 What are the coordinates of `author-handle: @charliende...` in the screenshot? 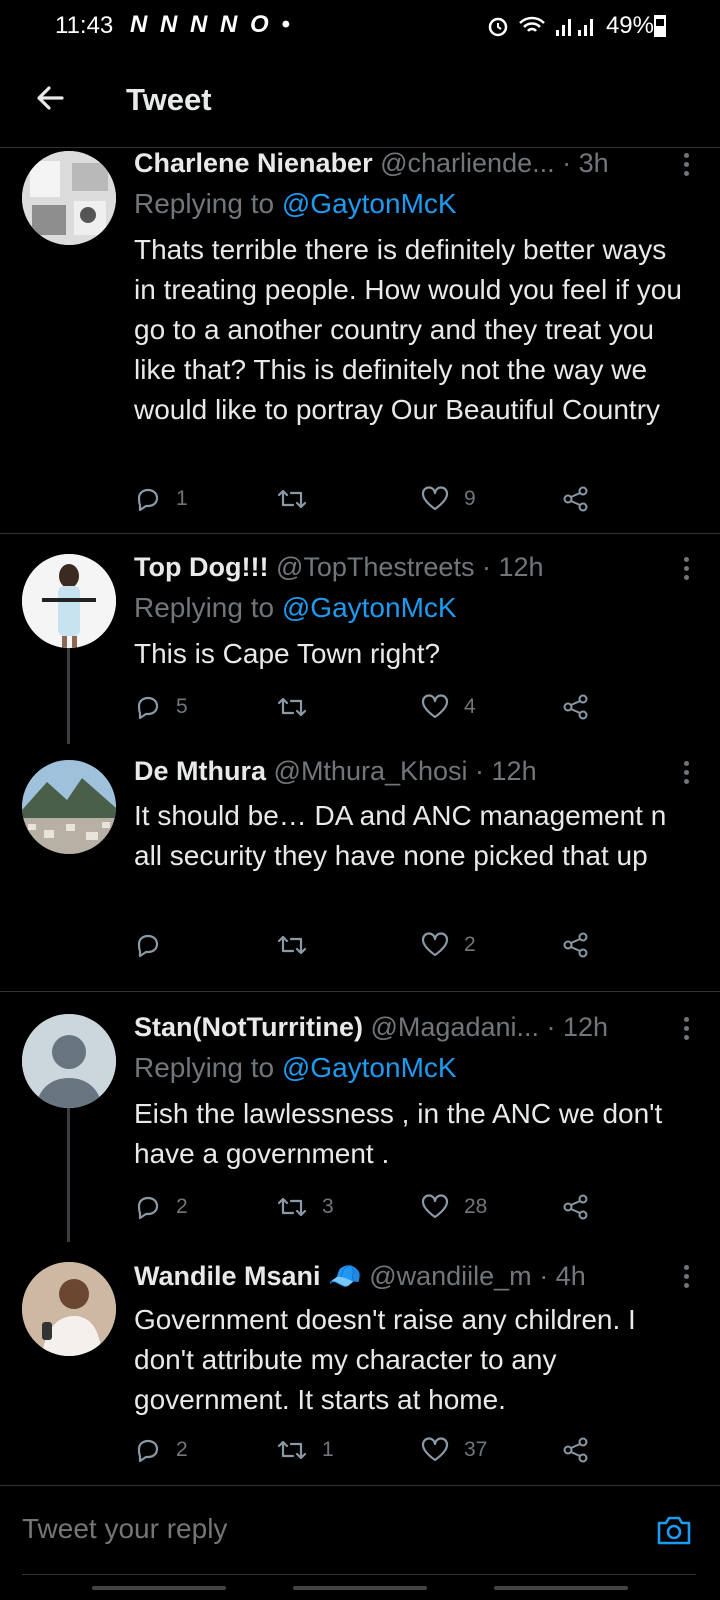 It's located at (467, 163).